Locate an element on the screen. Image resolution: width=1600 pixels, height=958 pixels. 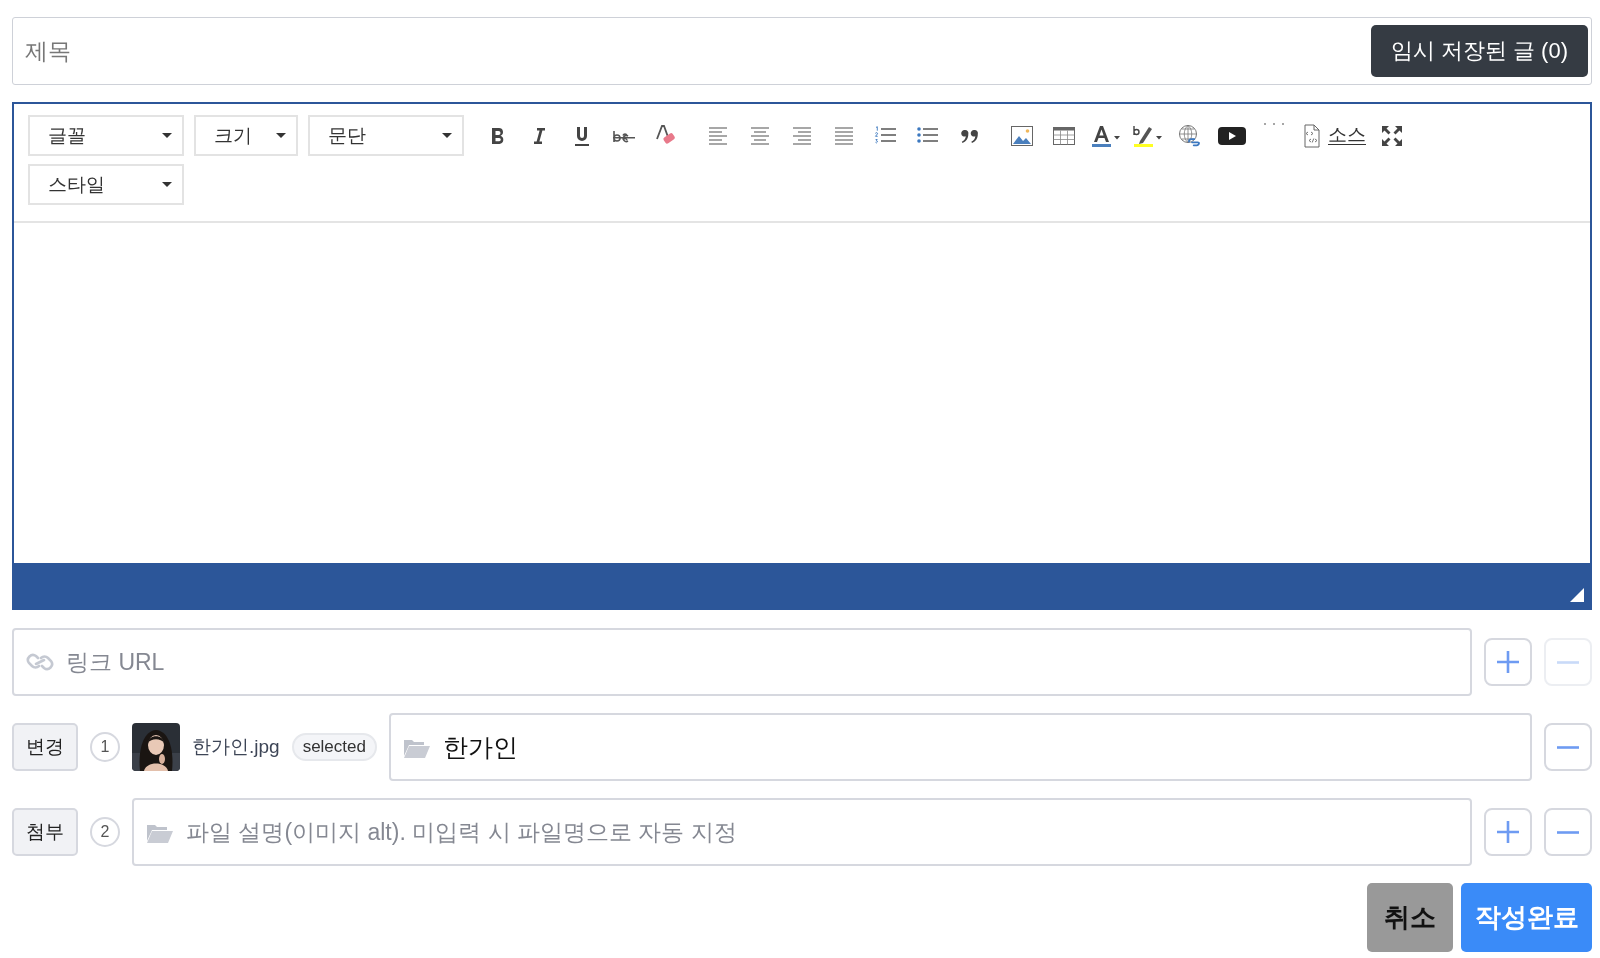
fullscreen-icon is located at coordinates (1392, 135).